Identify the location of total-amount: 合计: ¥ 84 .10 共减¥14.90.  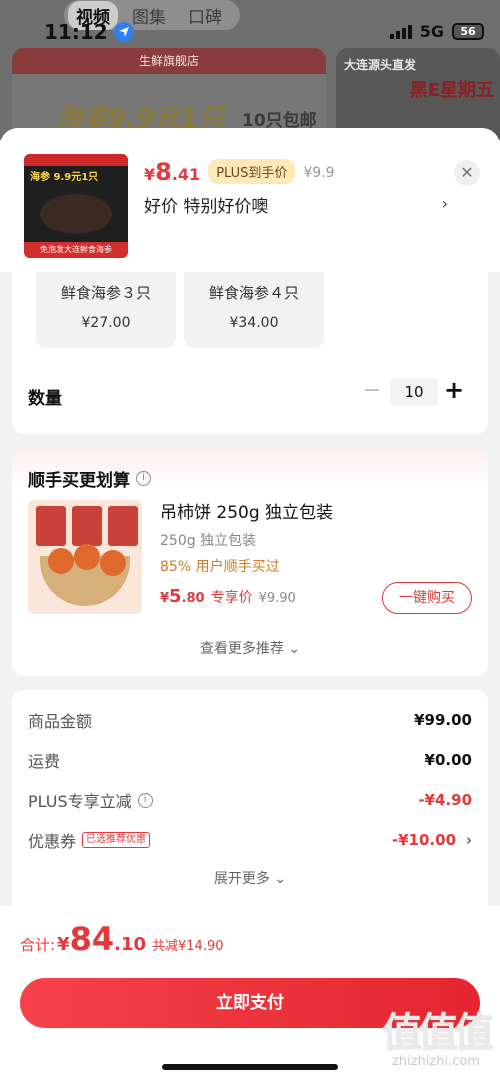
(122, 939).